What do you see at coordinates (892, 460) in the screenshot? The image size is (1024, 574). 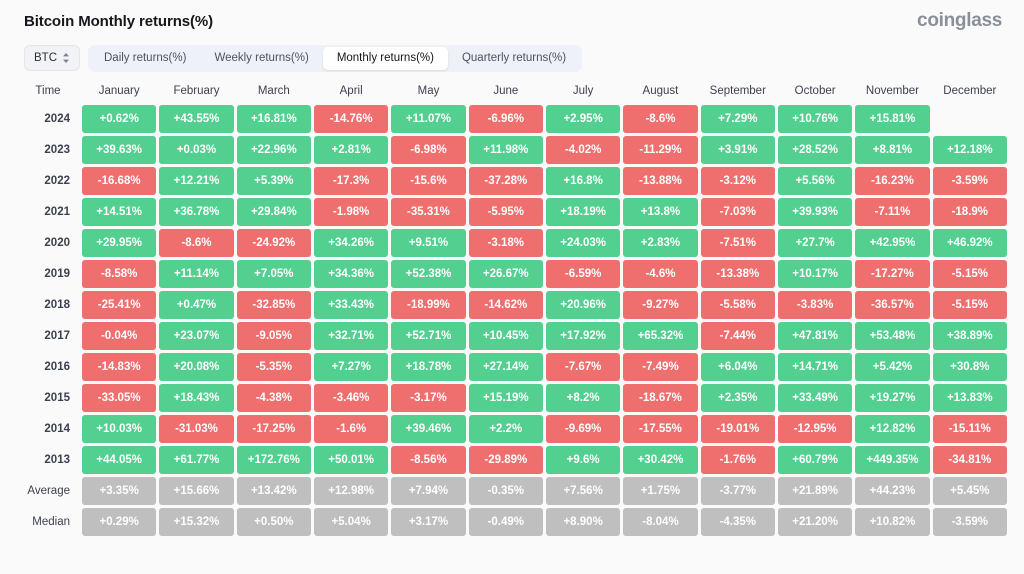 I see `cell-2013-november: +449.35%` at bounding box center [892, 460].